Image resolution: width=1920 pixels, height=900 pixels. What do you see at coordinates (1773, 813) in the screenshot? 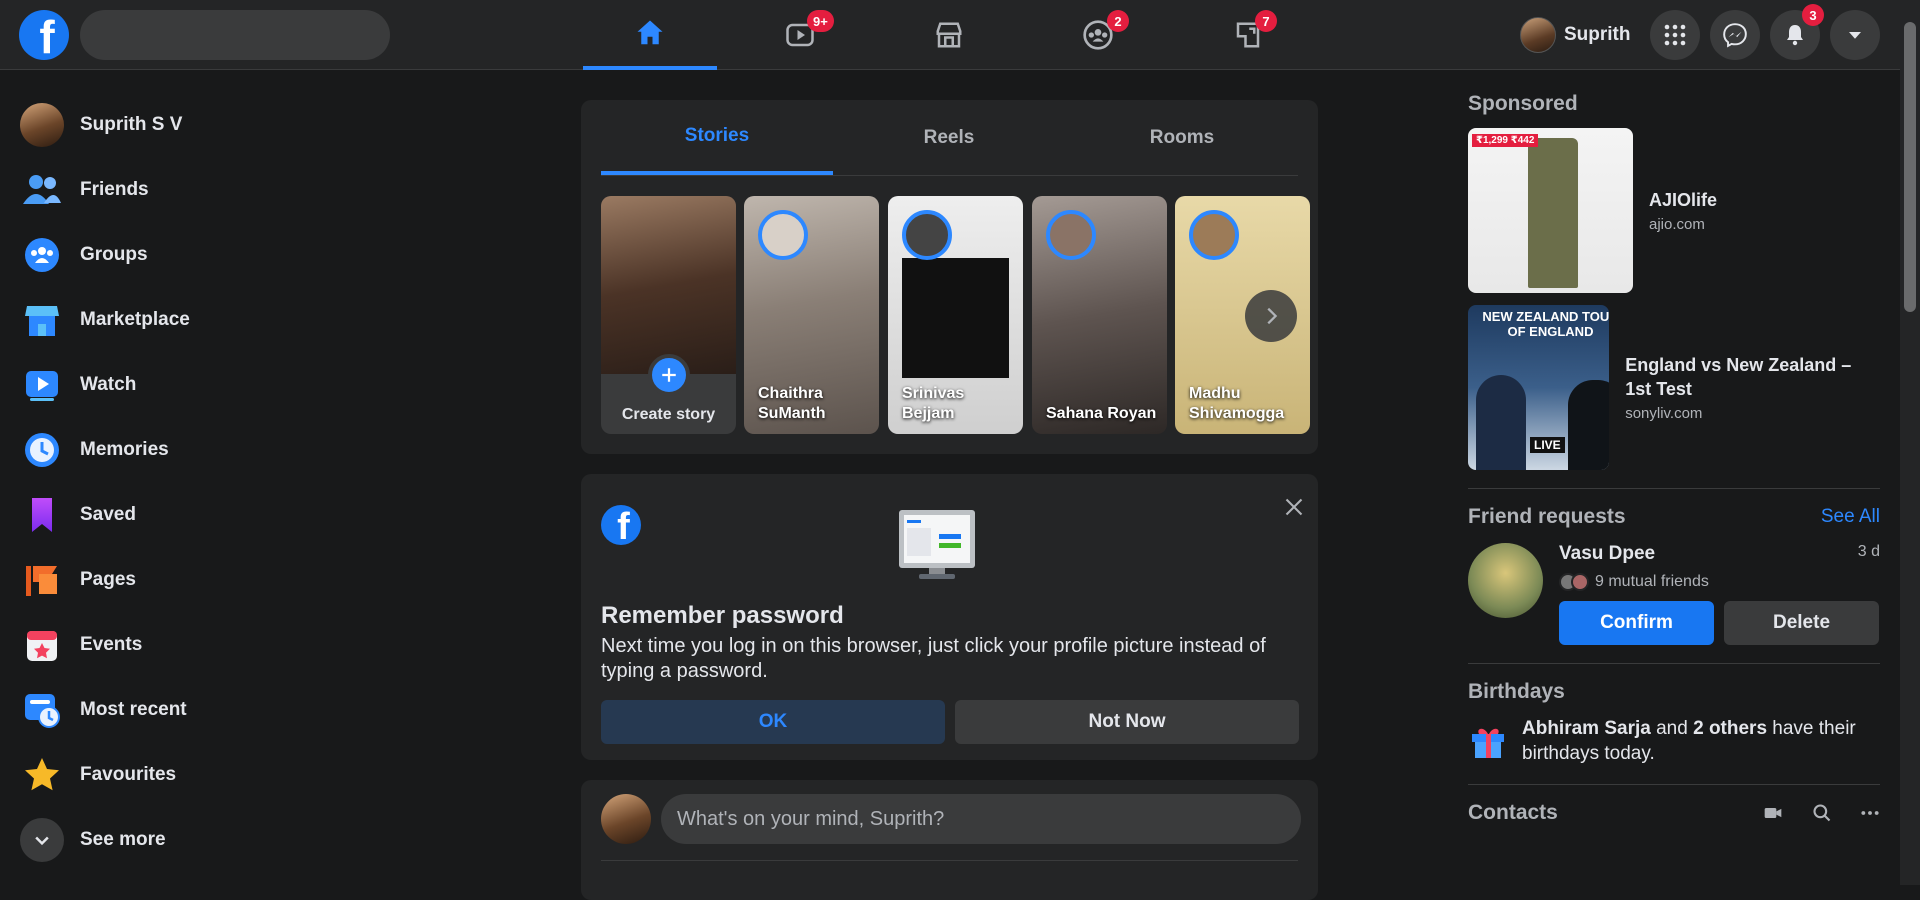
I see `video-call-icon` at bounding box center [1773, 813].